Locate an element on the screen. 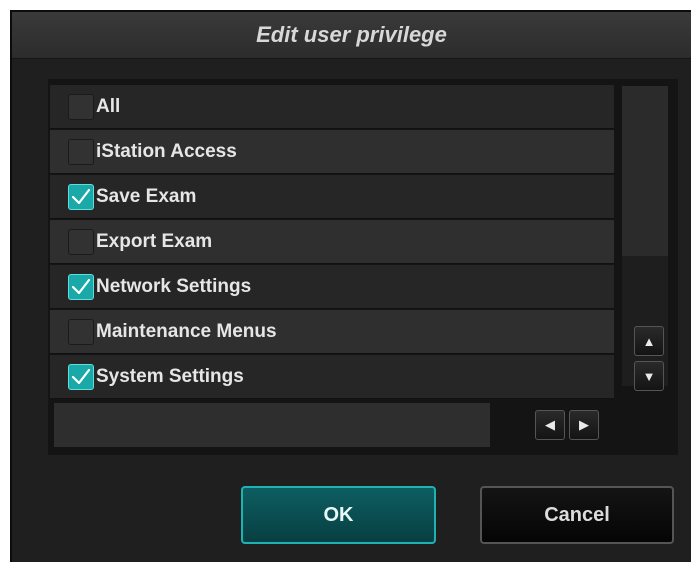 This screenshot has width=691, height=562. privilege-label: Network Settings is located at coordinates (174, 286).